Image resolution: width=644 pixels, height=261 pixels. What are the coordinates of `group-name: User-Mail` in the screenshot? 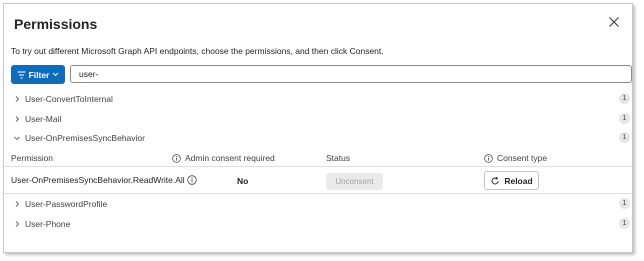 It's located at (43, 119).